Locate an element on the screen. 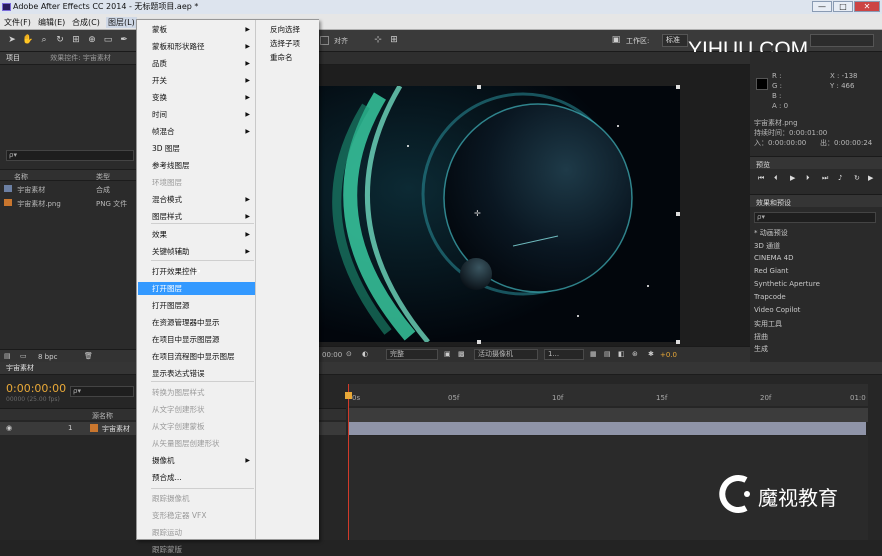 The image size is (882, 556). column-name: 名称 is located at coordinates (21, 177).